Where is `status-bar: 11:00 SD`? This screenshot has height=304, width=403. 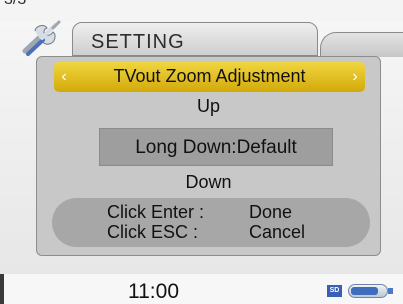
status-bar: 11:00 SD is located at coordinates (201, 289).